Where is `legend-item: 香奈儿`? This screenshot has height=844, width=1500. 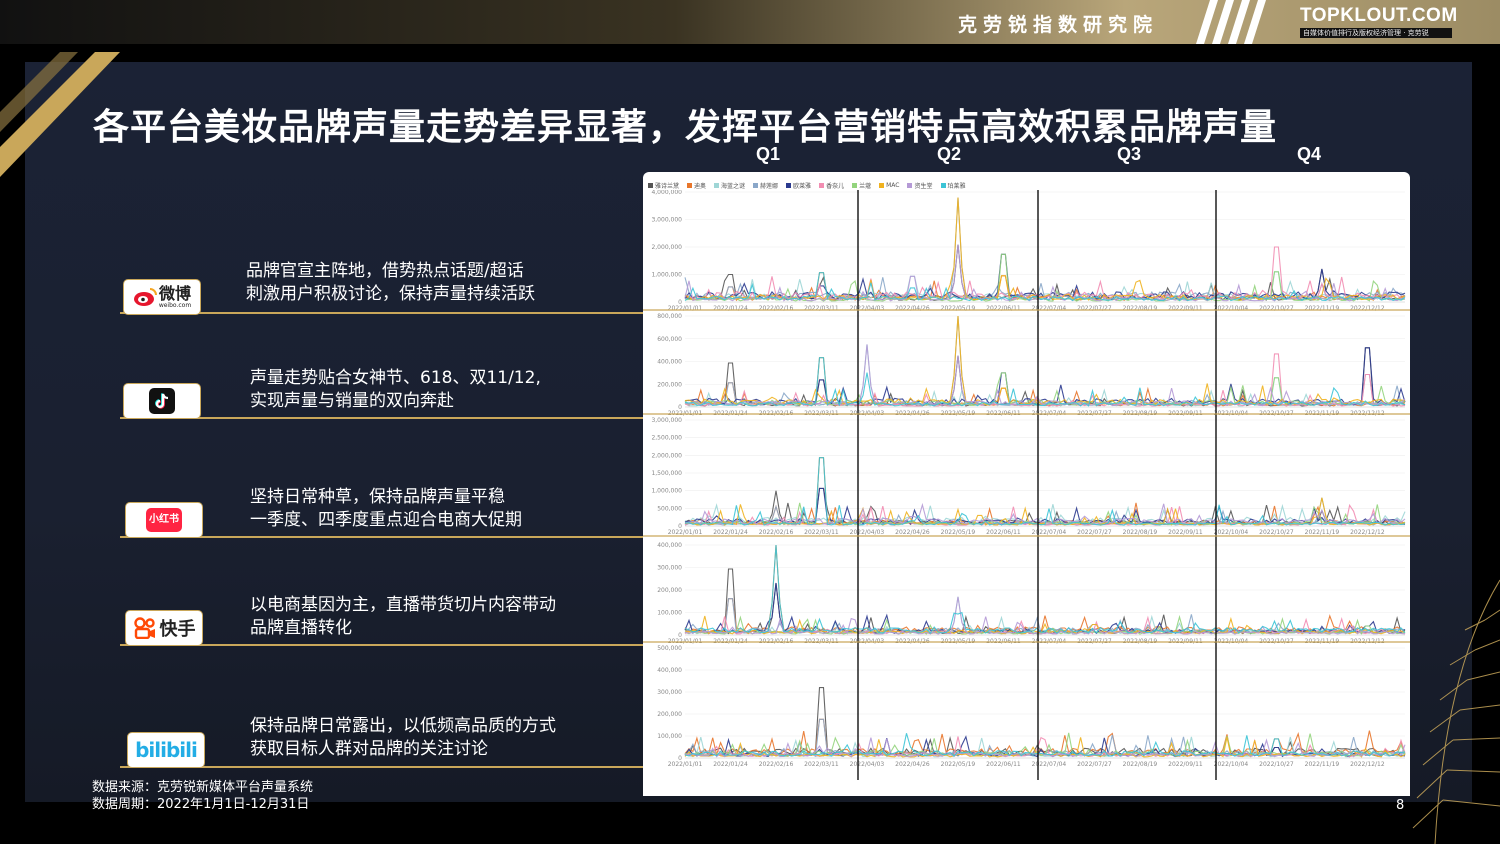 legend-item: 香奈儿 is located at coordinates (831, 185).